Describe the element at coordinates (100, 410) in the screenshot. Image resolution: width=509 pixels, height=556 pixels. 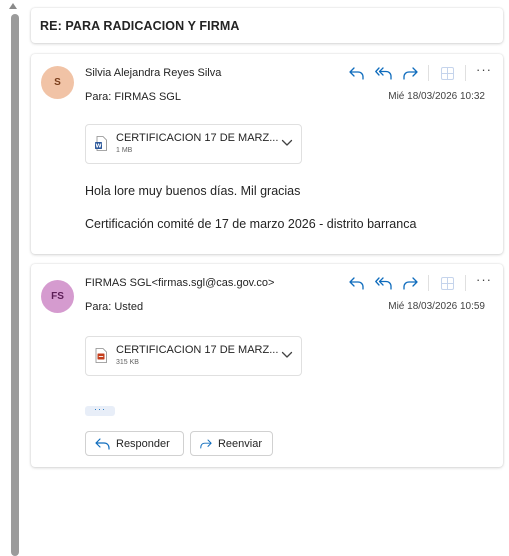
I see `show-quoted-text-button: ···` at that location.